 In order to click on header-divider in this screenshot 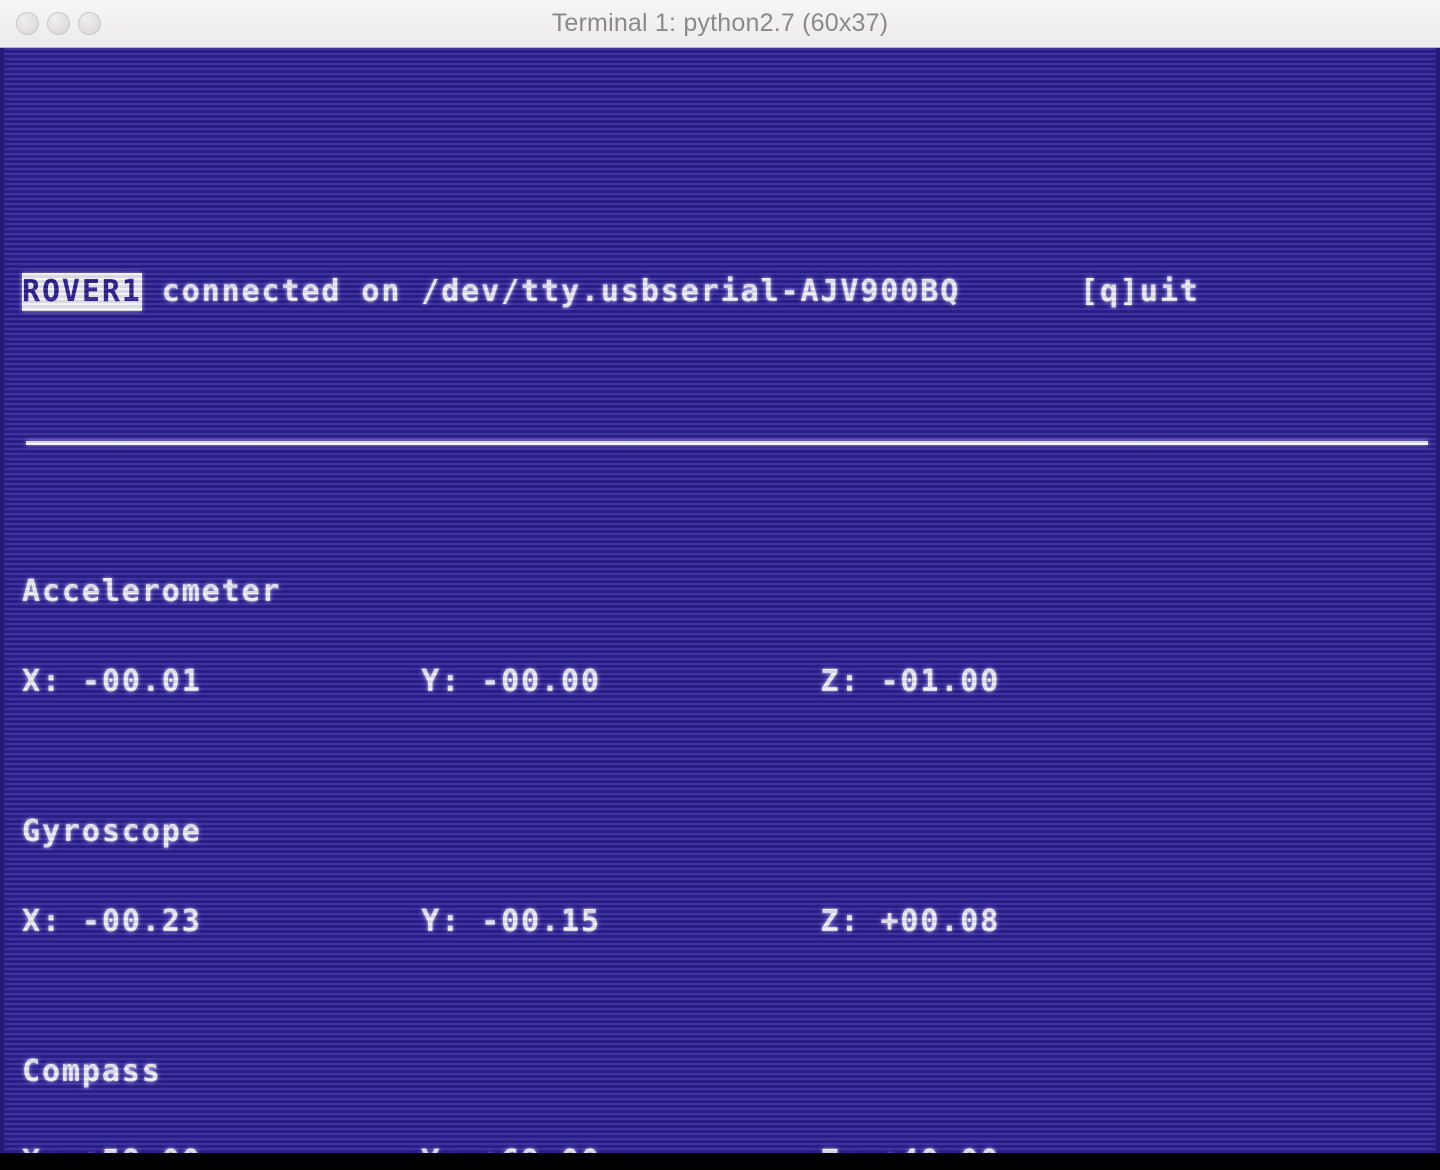, I will do `click(729, 442)`.